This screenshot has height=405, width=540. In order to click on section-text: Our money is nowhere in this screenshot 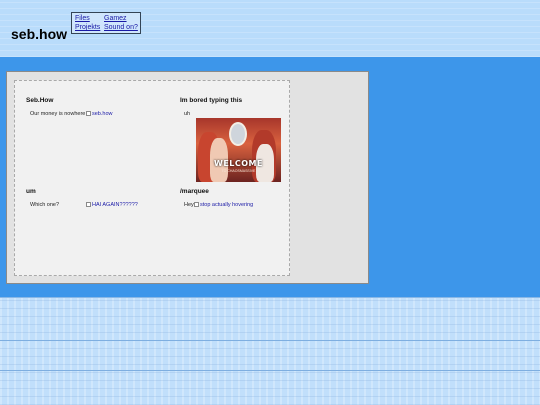, I will do `click(58, 114)`.